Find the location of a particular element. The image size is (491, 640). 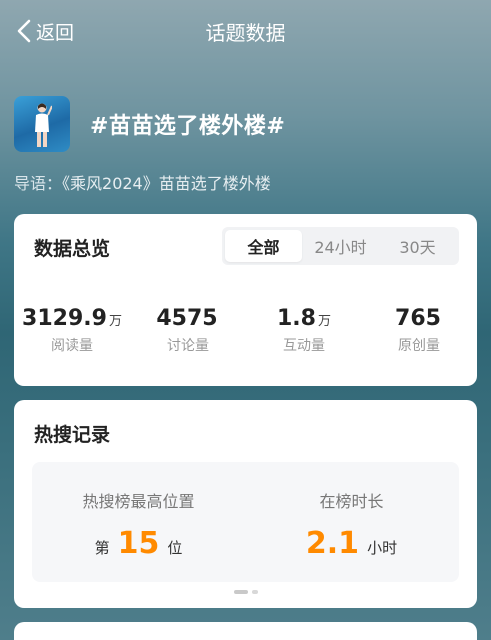

topic-intro: 导语：《乘风2024》苗苗选了楼外楼 is located at coordinates (142, 182).